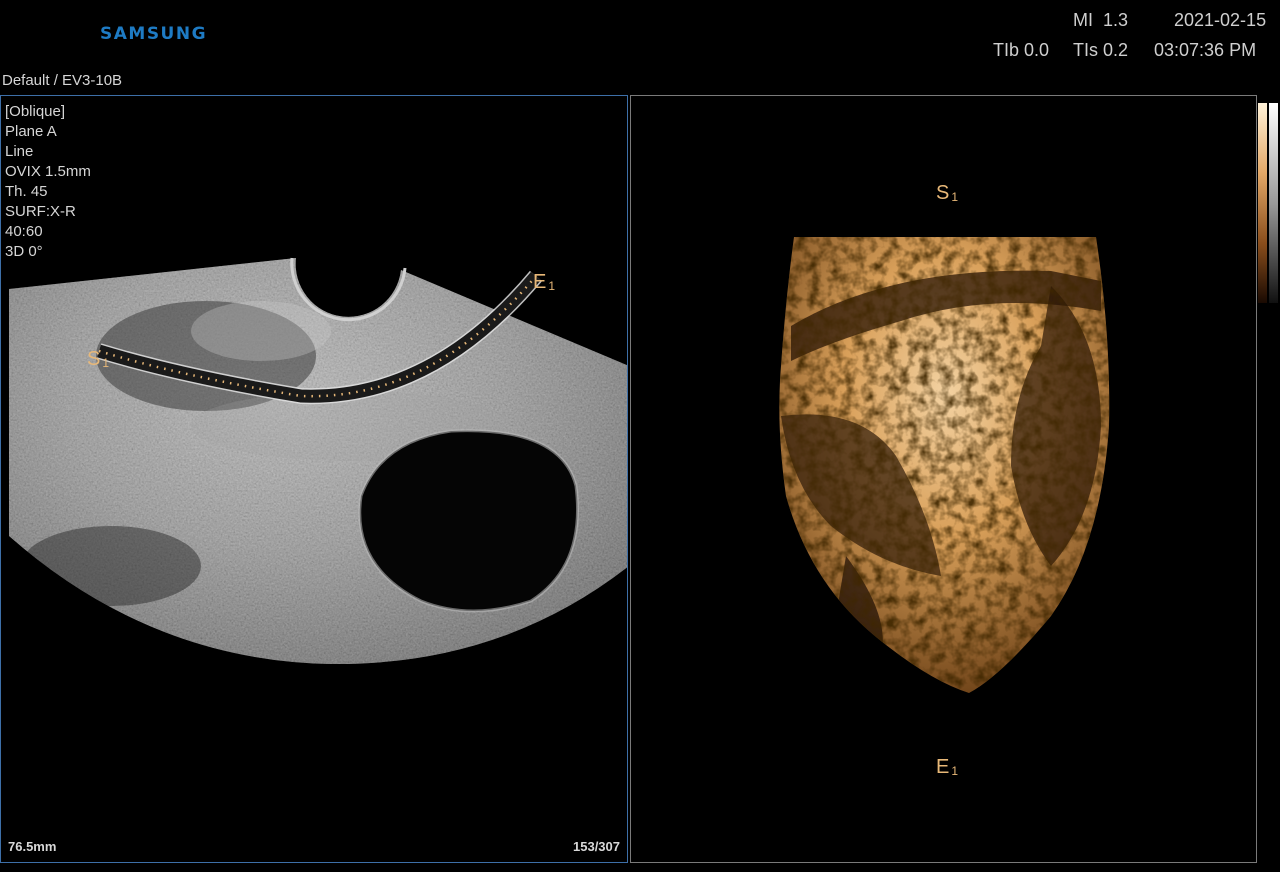 The width and height of the screenshot is (1280, 872). I want to click on render-start-letter: S, so click(943, 193).